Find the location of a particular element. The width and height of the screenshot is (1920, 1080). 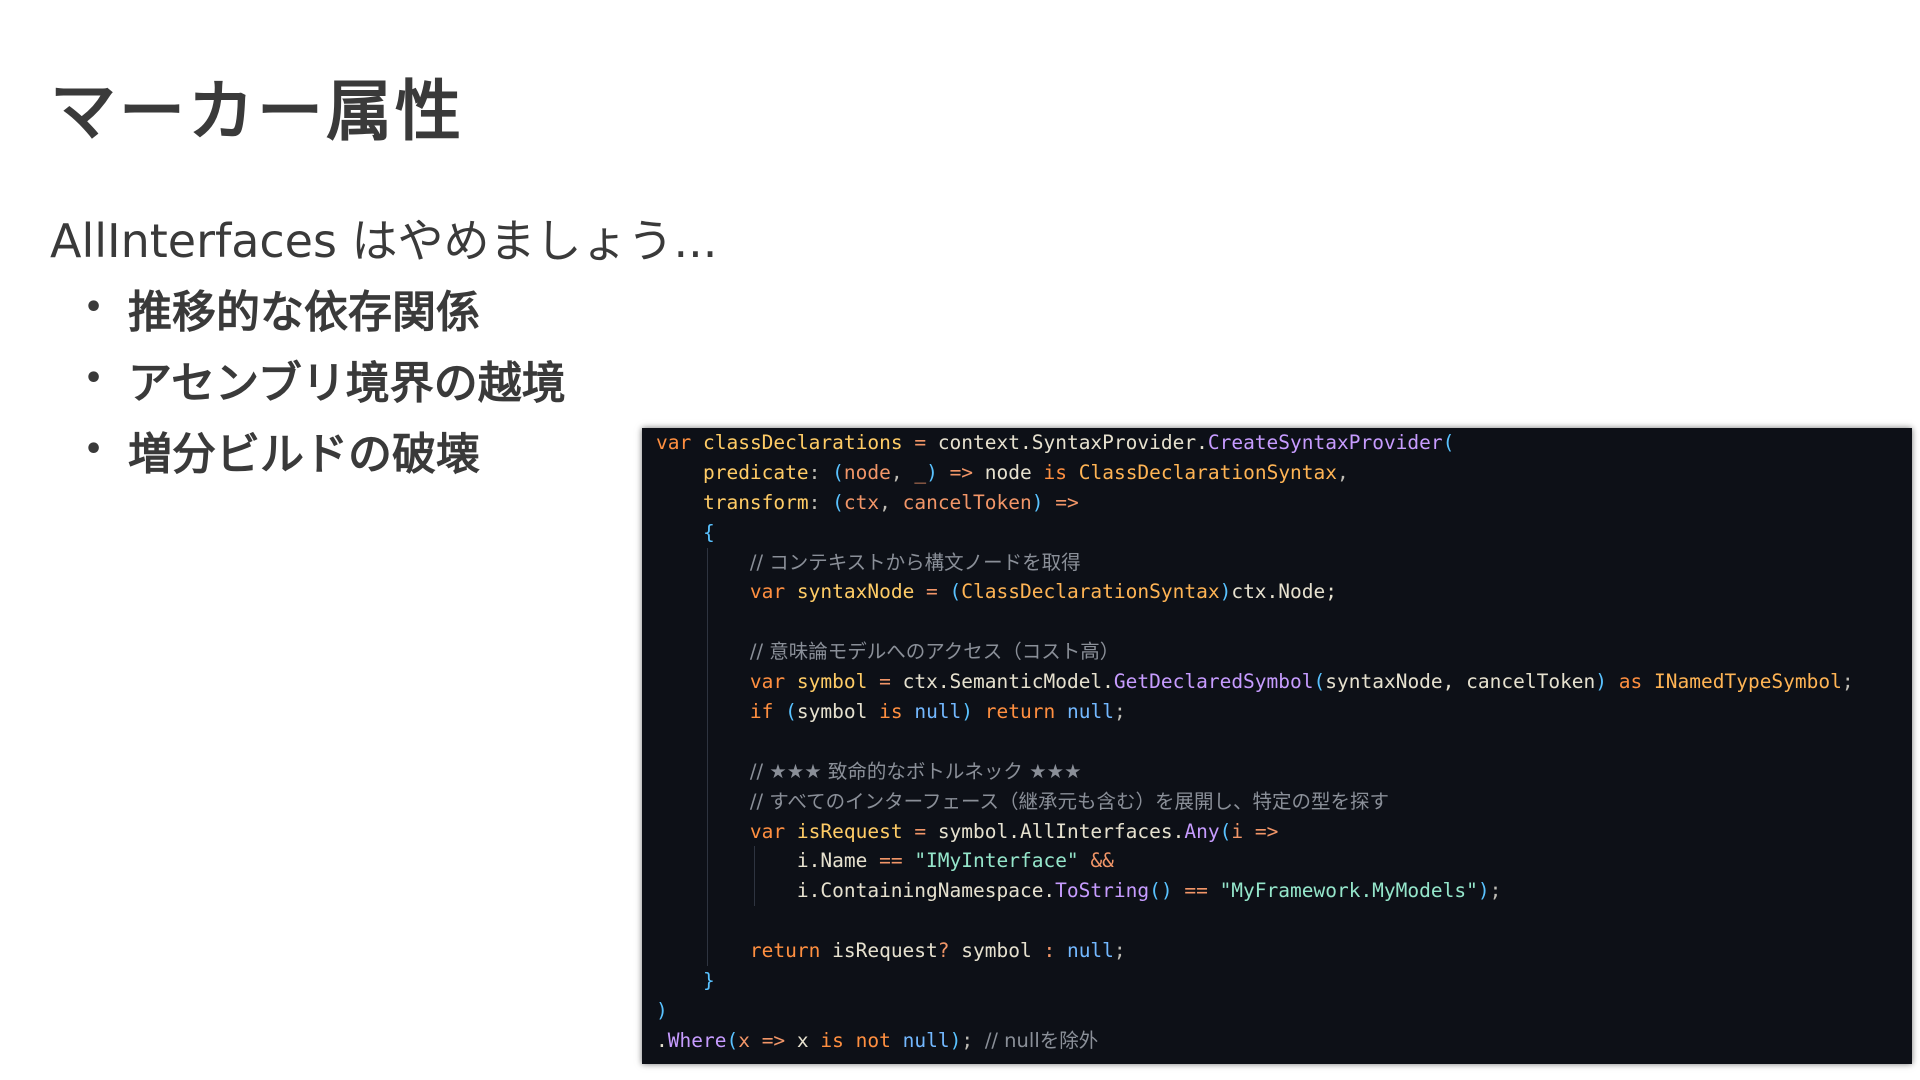

code-token: i is located at coordinates (1237, 831).